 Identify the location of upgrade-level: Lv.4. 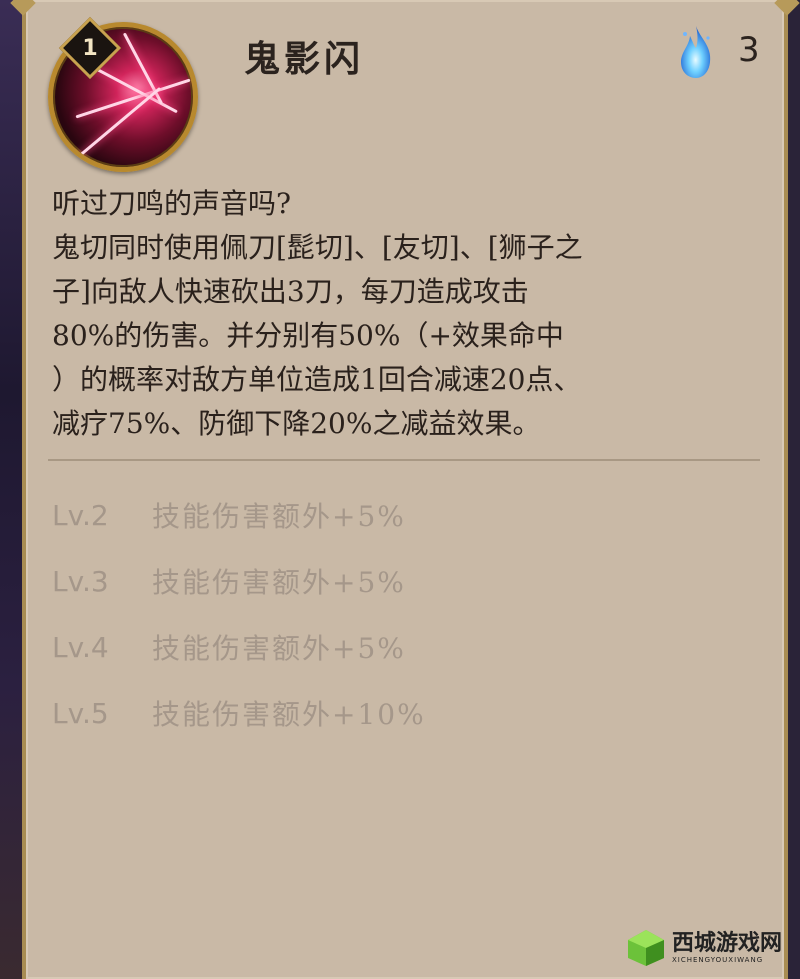
(80, 647).